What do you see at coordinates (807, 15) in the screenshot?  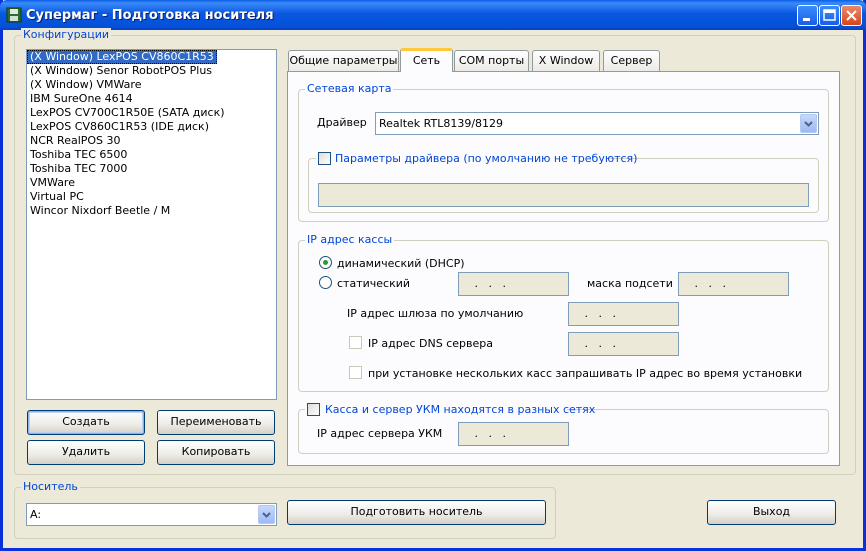 I see `minimize-button` at bounding box center [807, 15].